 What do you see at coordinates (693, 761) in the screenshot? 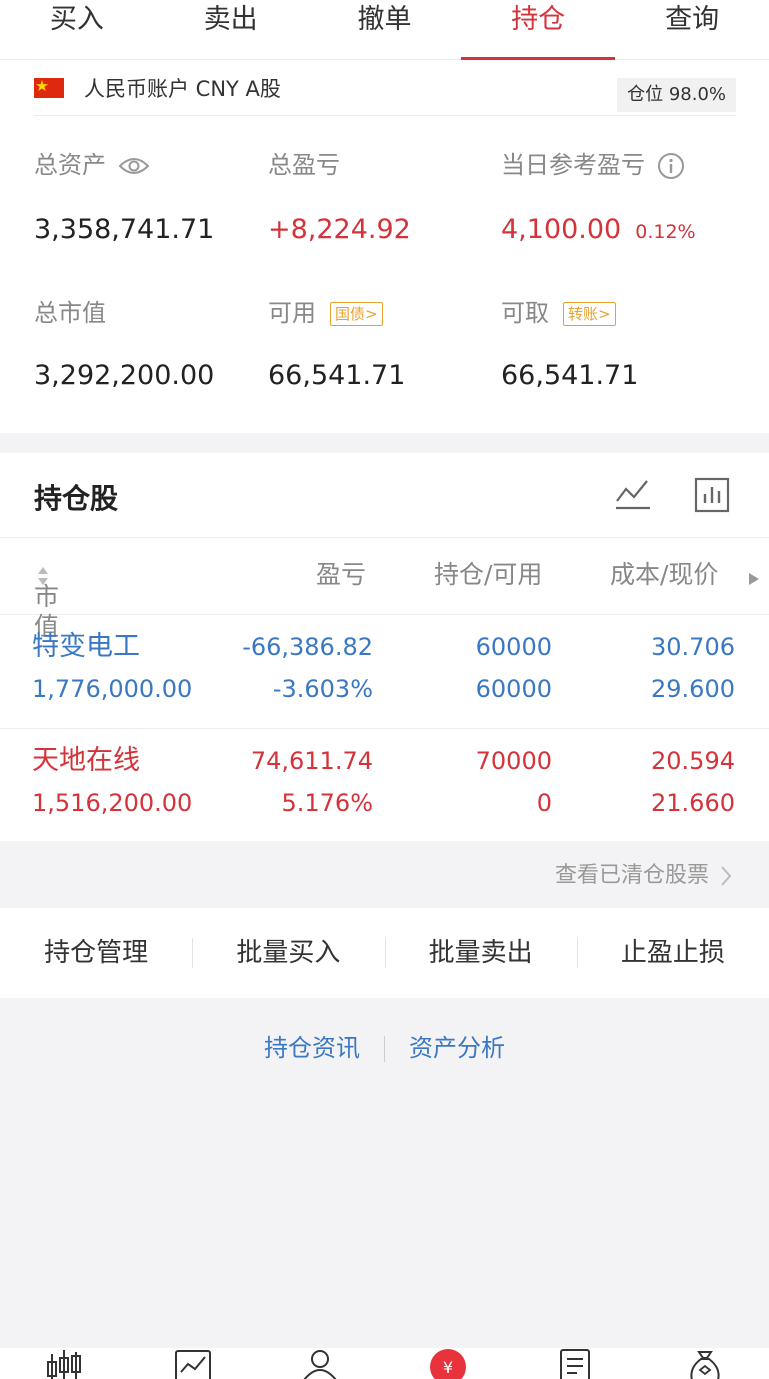
I see `stock-cost: 20.594` at bounding box center [693, 761].